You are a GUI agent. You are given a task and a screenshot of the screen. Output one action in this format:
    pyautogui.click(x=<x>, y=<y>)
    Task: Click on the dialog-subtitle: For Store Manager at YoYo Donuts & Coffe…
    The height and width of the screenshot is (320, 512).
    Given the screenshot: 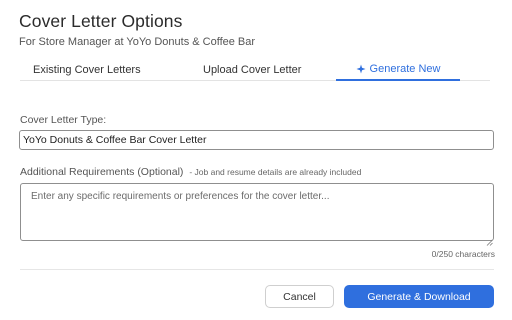 What is the action you would take?
    pyautogui.click(x=137, y=42)
    